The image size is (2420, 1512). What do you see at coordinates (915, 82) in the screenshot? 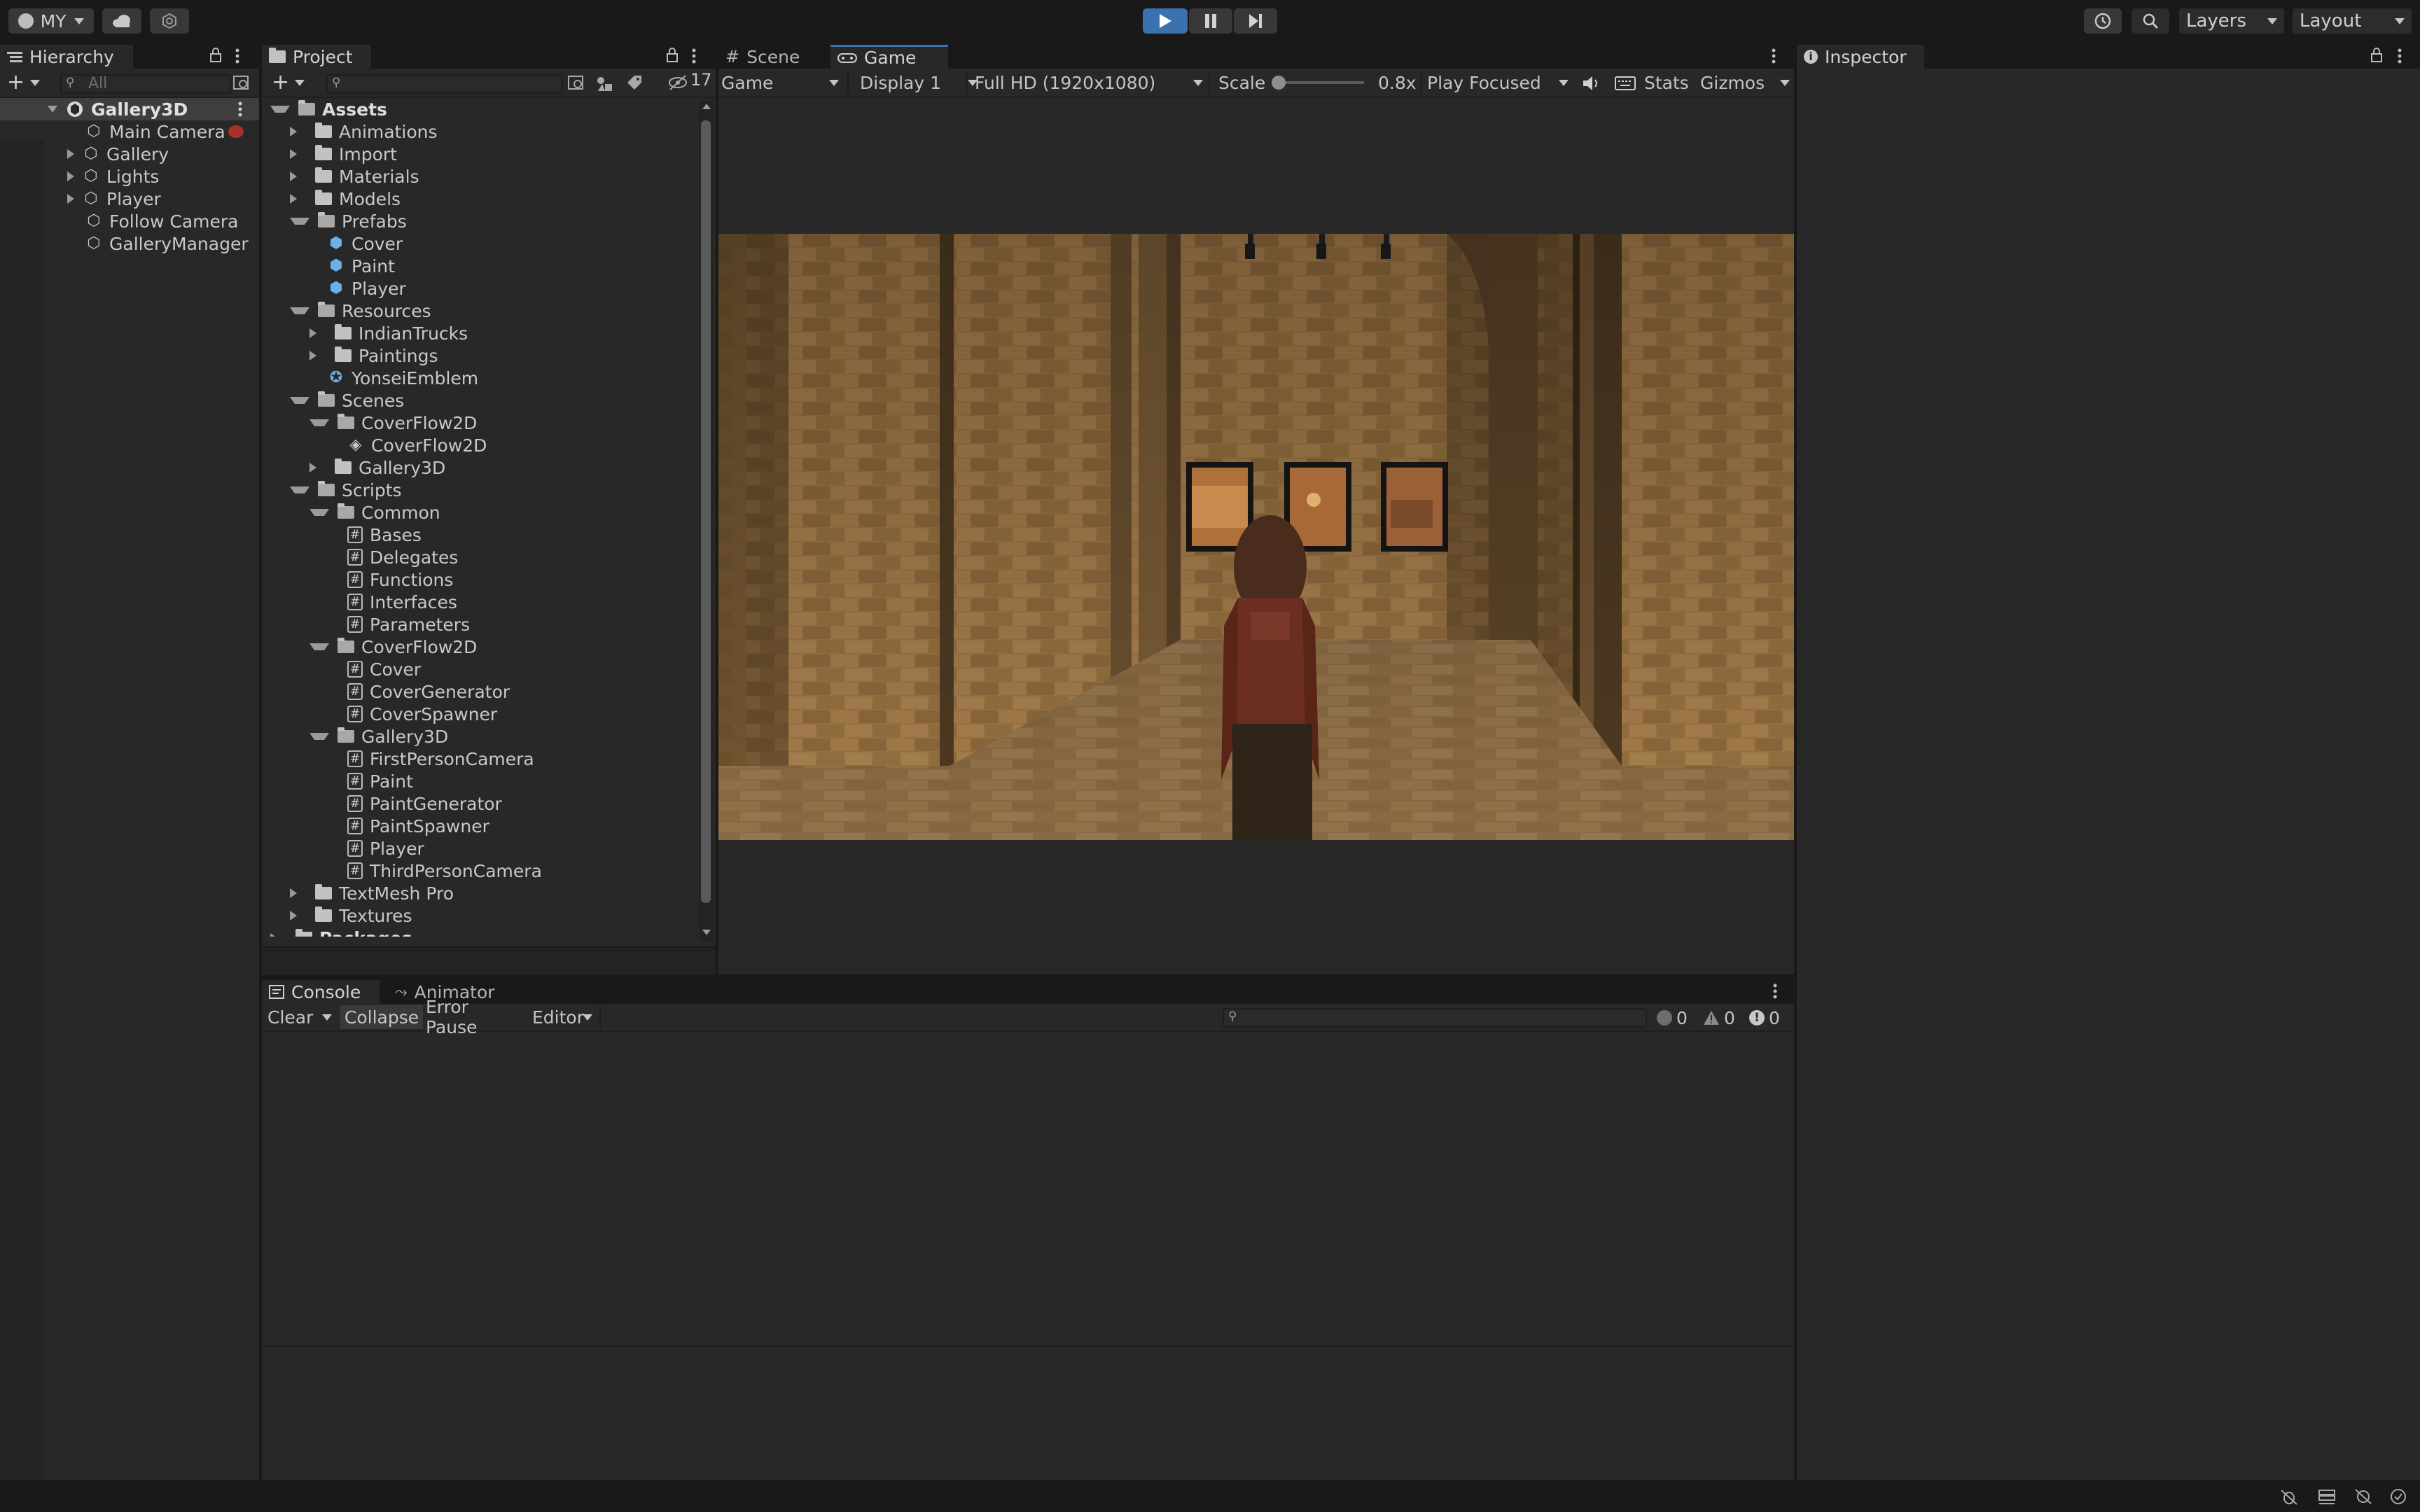
I see `display-dropdown: Display 1` at bounding box center [915, 82].